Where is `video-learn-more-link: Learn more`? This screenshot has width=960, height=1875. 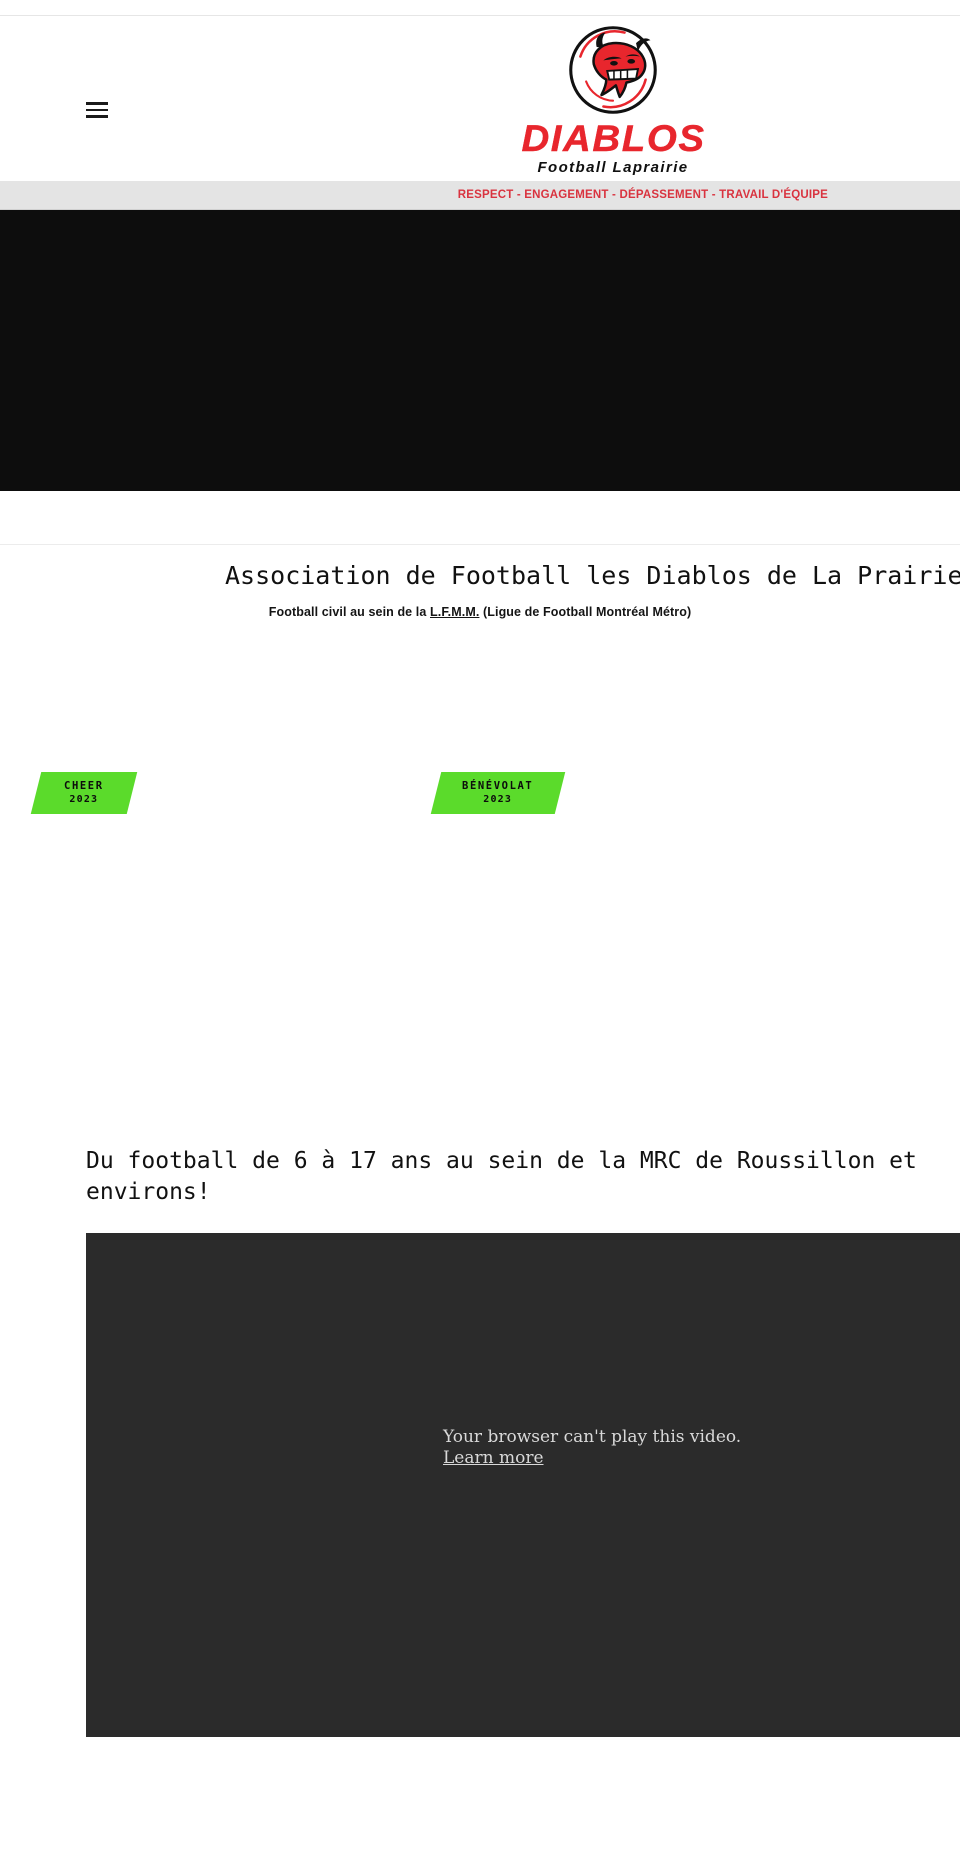
video-learn-more-link: Learn more is located at coordinates (592, 1458).